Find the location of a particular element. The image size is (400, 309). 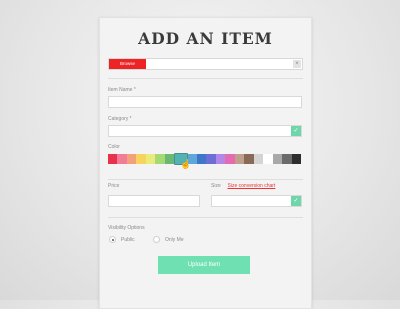

public-radio is located at coordinates (112, 239).